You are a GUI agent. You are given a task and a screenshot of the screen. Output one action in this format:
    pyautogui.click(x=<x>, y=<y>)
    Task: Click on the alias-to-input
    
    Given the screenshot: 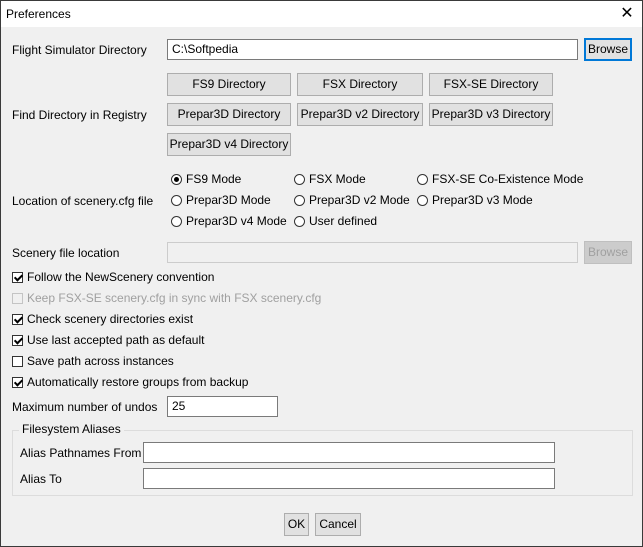 What is the action you would take?
    pyautogui.click(x=349, y=478)
    